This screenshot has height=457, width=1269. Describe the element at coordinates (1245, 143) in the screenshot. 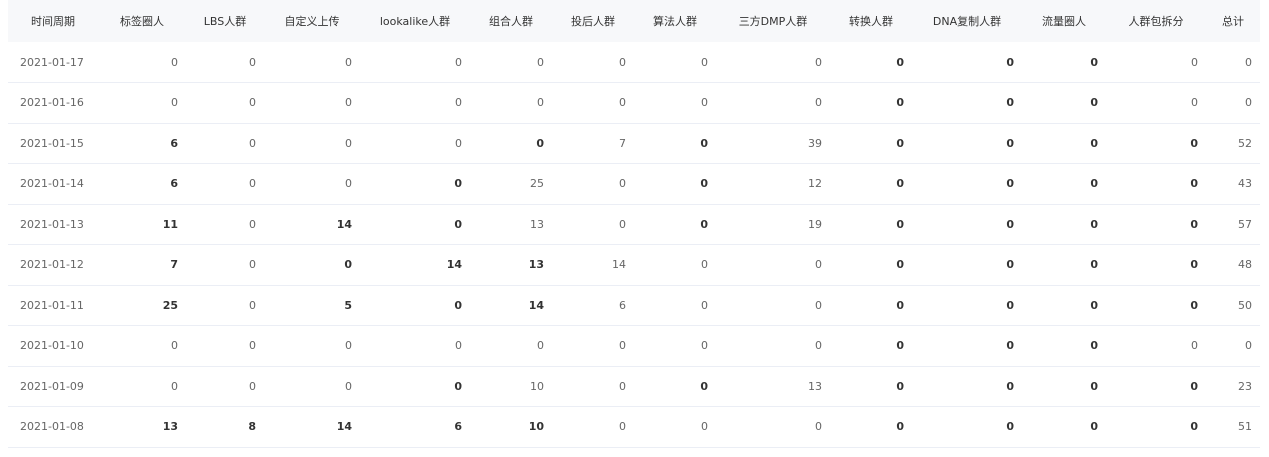

I see `row-value-cell: 52` at that location.